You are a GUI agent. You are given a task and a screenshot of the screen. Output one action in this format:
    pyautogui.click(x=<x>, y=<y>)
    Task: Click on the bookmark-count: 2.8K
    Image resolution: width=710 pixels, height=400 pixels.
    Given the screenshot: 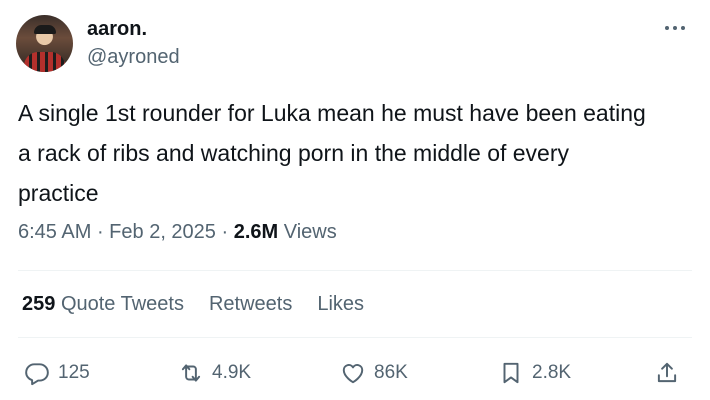 What is the action you would take?
    pyautogui.click(x=552, y=372)
    